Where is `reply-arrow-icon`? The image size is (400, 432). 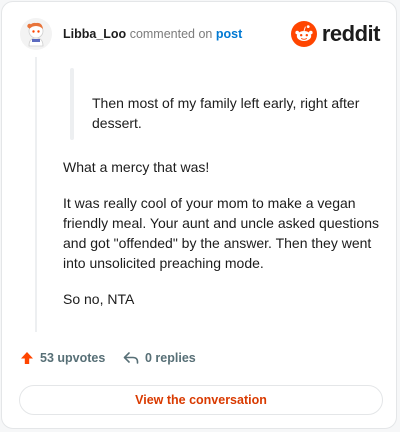
reply-arrow-icon is located at coordinates (131, 358).